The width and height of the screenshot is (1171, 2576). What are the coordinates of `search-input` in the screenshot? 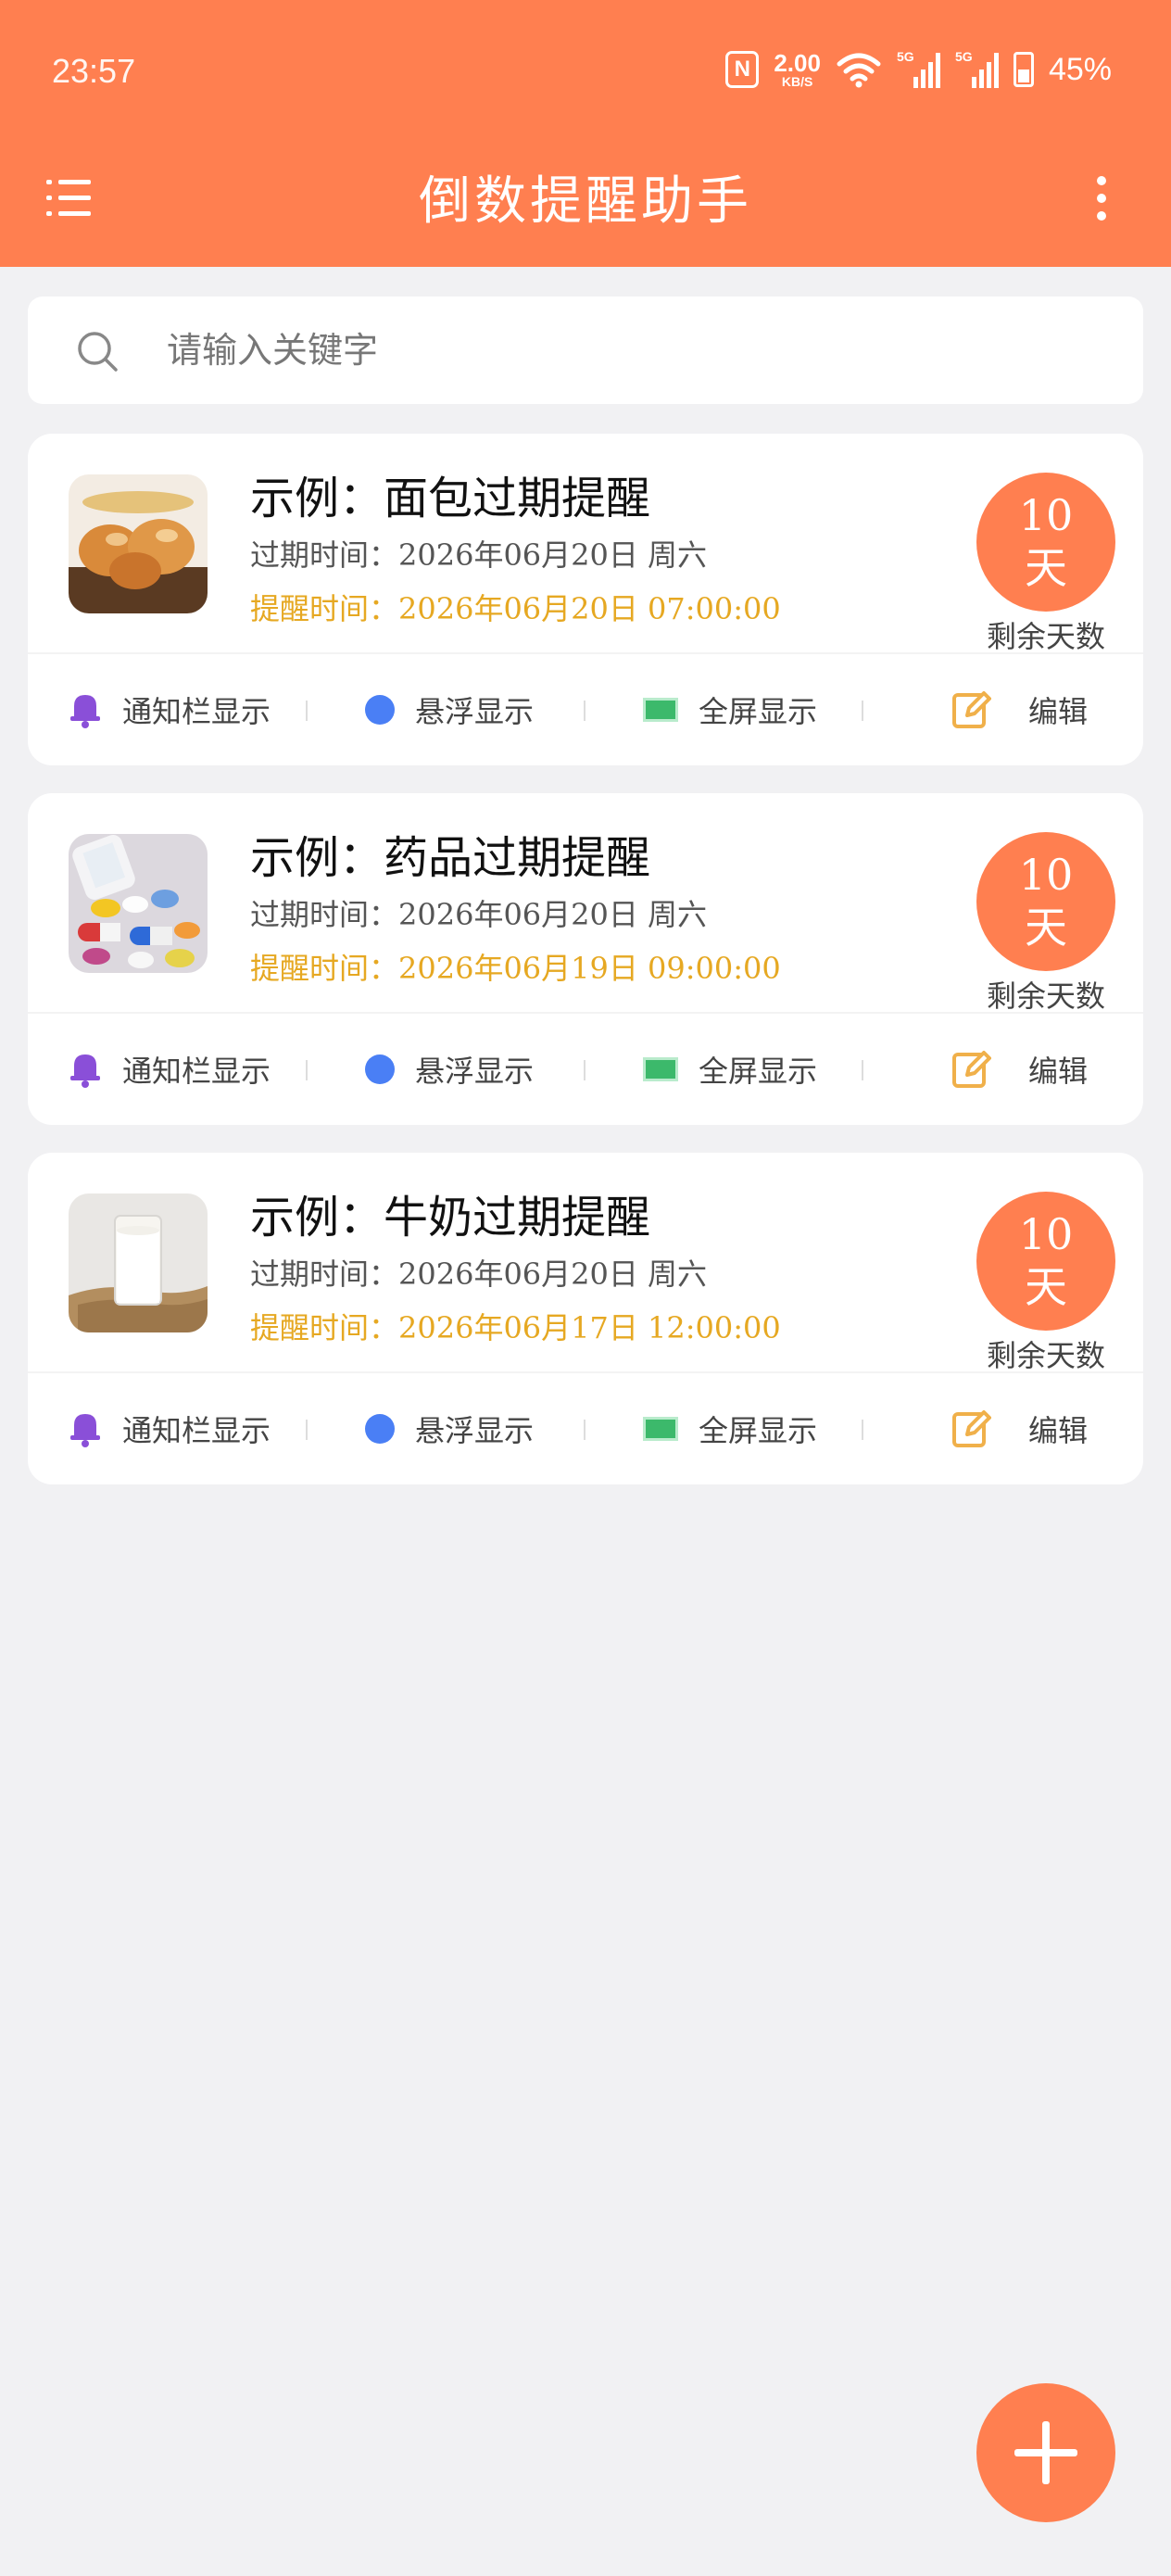 It's located at (630, 350).